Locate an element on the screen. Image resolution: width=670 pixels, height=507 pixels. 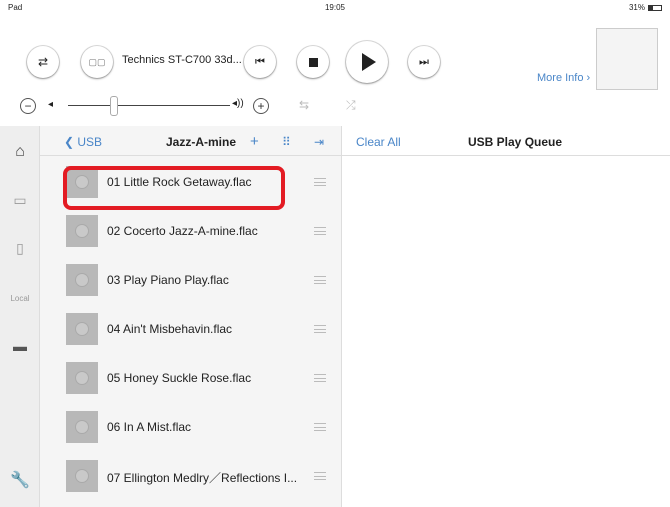
input-select-button: ⇄ is located at coordinates (43, 62).